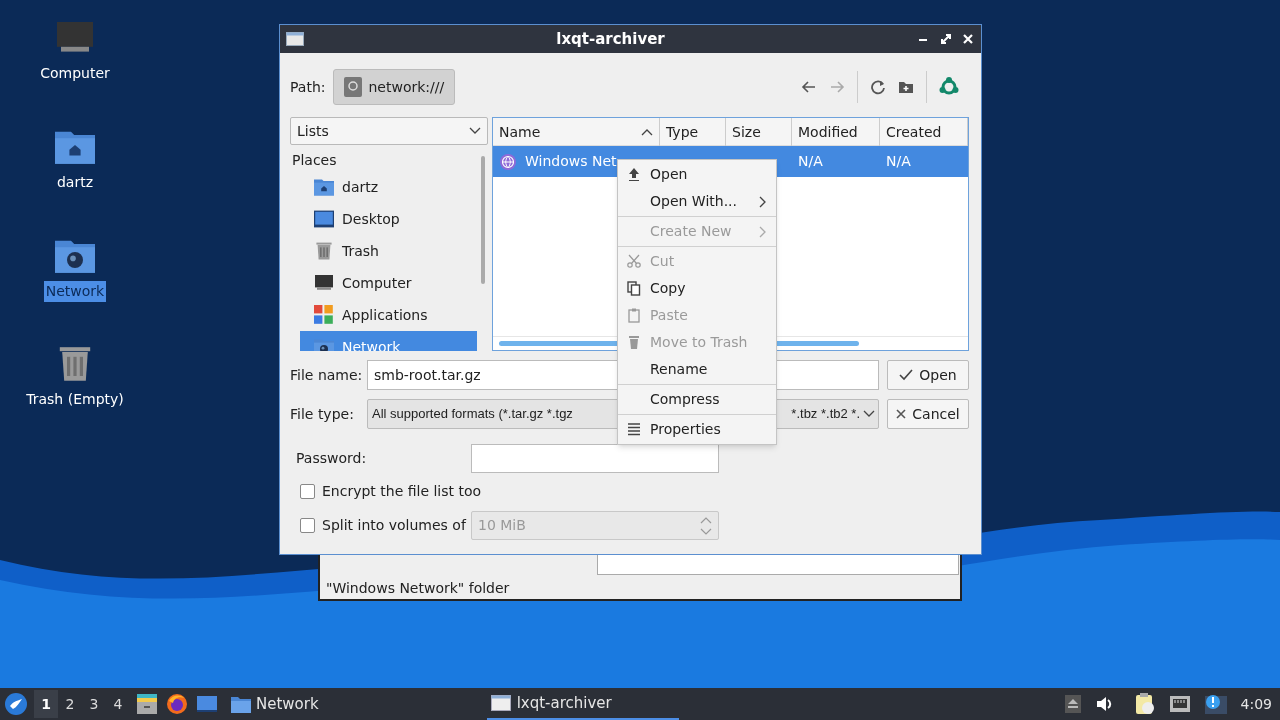  What do you see at coordinates (571, 161) in the screenshot?
I see `table-cell-text: Windows Net` at bounding box center [571, 161].